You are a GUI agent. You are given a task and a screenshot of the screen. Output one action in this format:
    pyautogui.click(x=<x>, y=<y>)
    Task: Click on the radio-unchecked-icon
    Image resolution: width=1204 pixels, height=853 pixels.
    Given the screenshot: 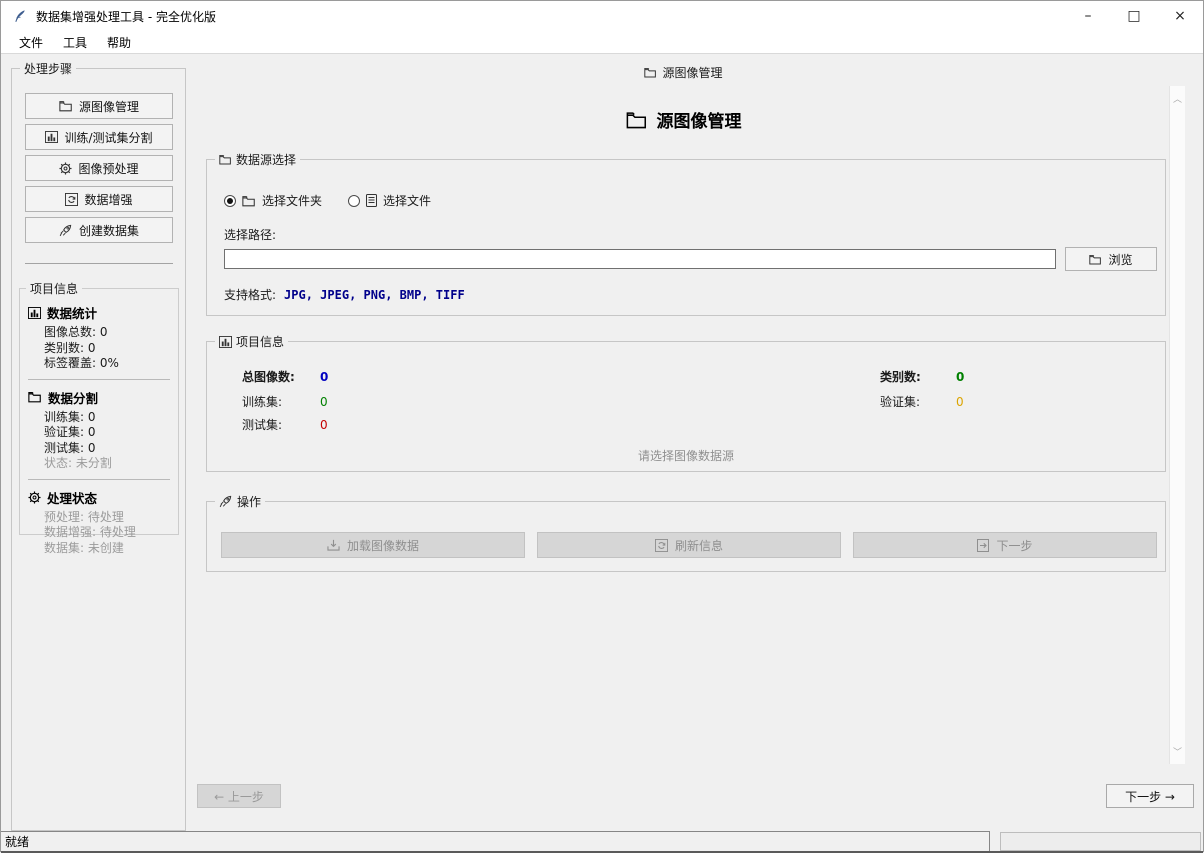 What is the action you would take?
    pyautogui.click(x=354, y=200)
    